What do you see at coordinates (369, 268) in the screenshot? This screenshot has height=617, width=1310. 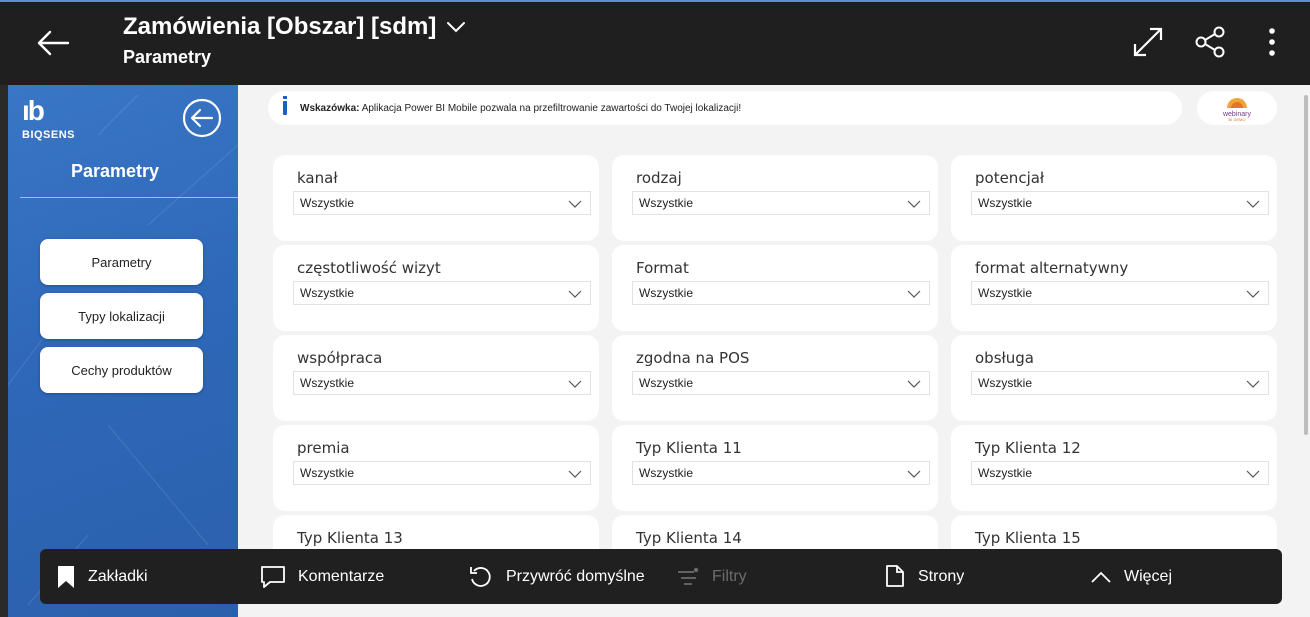 I see `filter-label: częstotliwość wizyt` at bounding box center [369, 268].